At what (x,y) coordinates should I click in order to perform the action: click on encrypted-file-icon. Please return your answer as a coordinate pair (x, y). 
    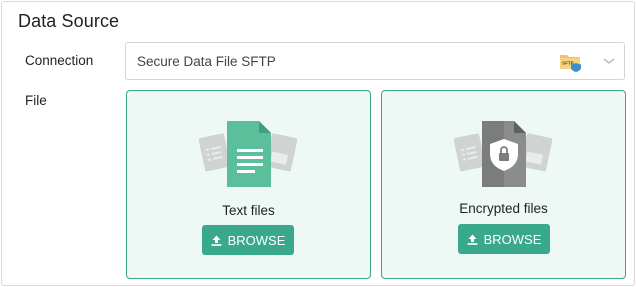
    Looking at the image, I should click on (503, 154).